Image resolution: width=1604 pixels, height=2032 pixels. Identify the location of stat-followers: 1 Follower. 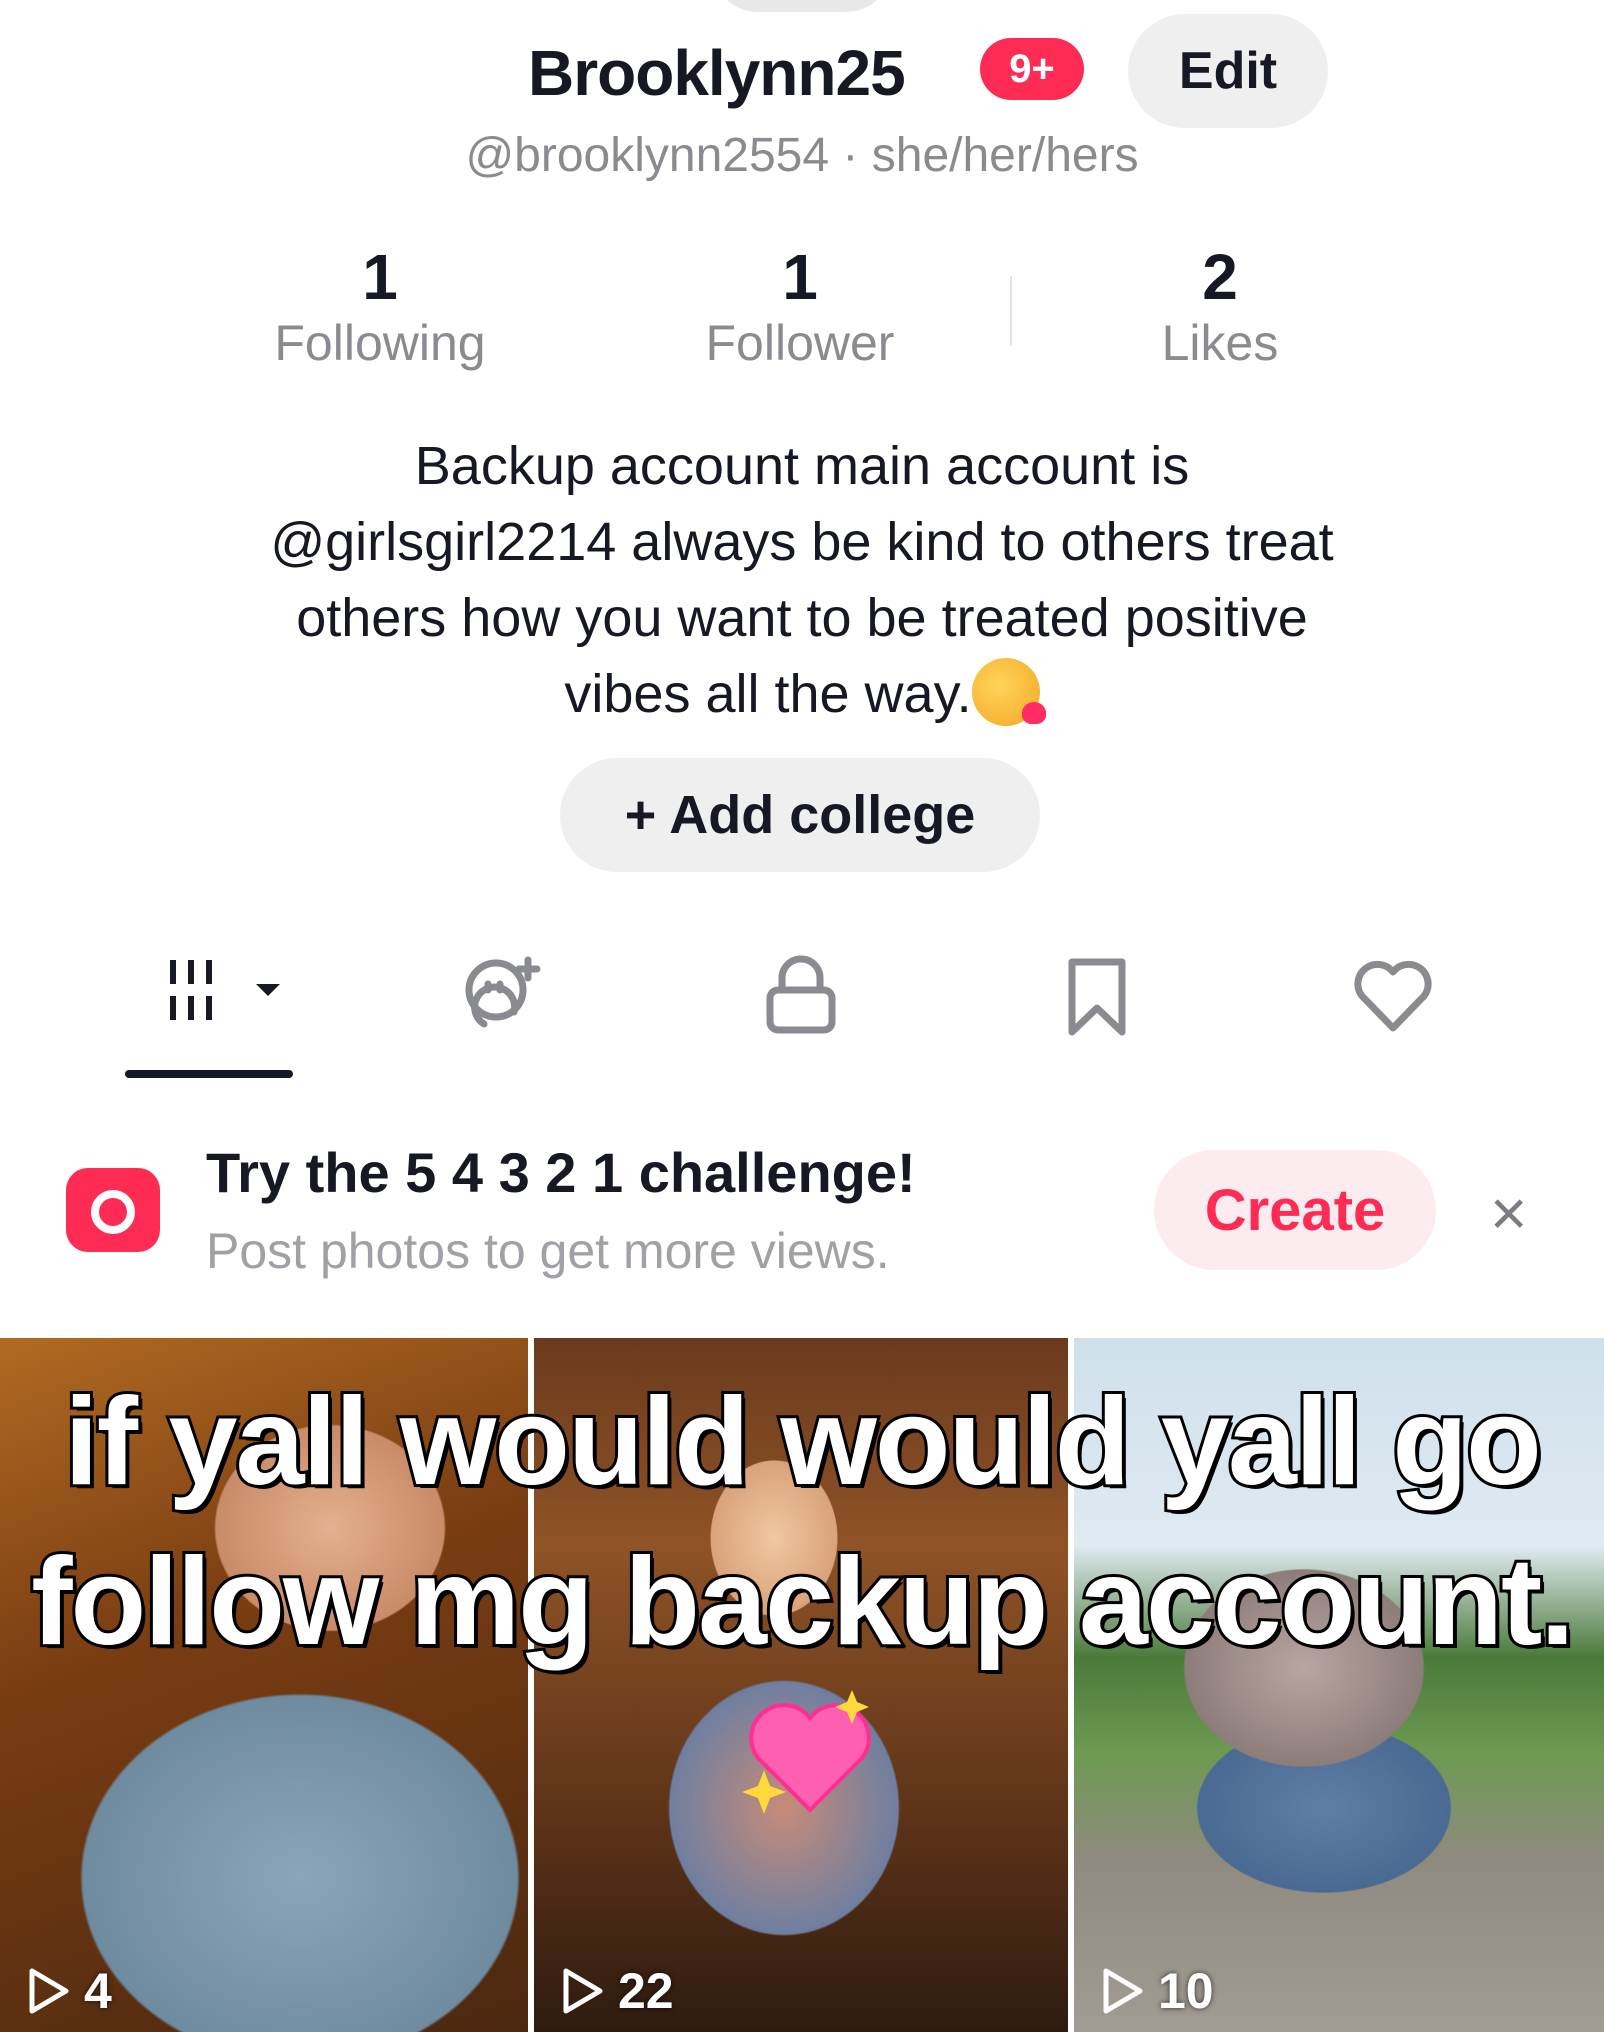
(800, 306).